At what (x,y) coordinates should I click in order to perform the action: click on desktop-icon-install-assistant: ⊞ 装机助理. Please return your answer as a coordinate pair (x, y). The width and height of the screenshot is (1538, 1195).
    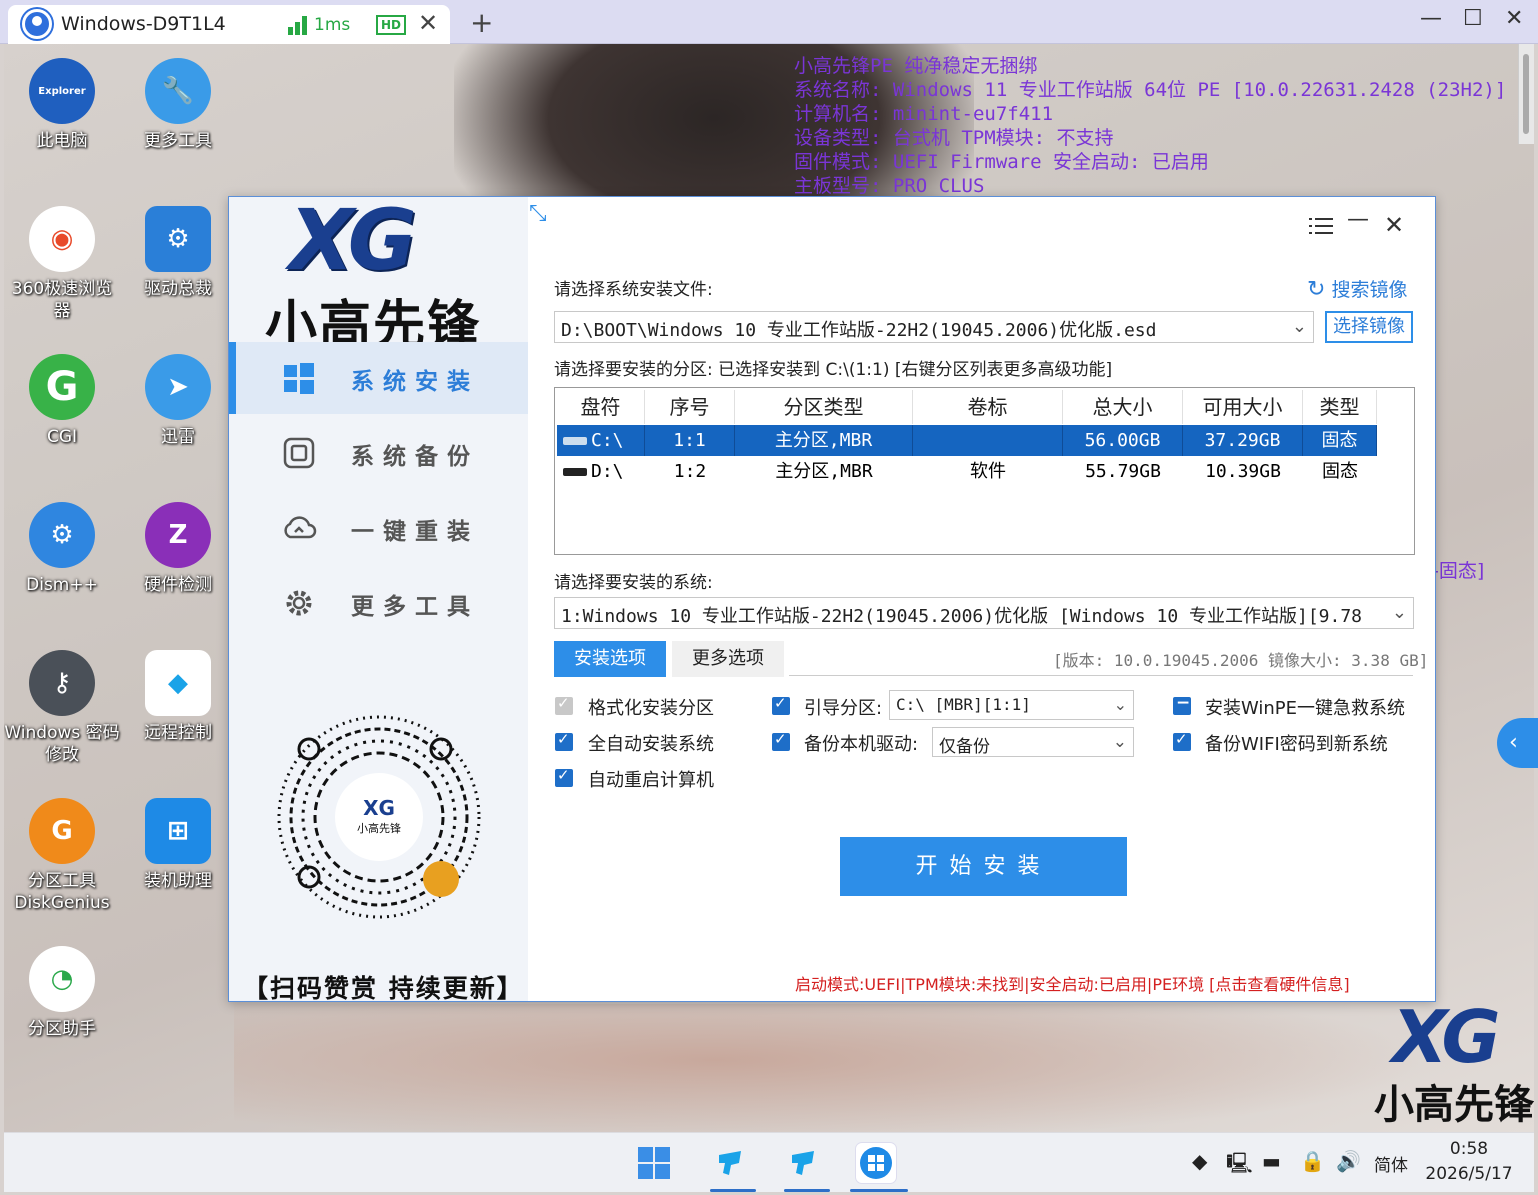
    Looking at the image, I should click on (178, 845).